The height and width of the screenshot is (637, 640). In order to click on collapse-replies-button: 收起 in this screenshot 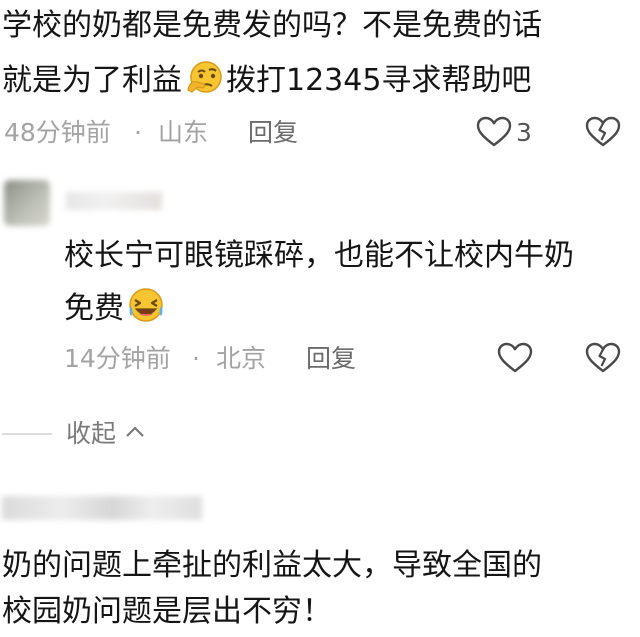, I will do `click(106, 434)`.